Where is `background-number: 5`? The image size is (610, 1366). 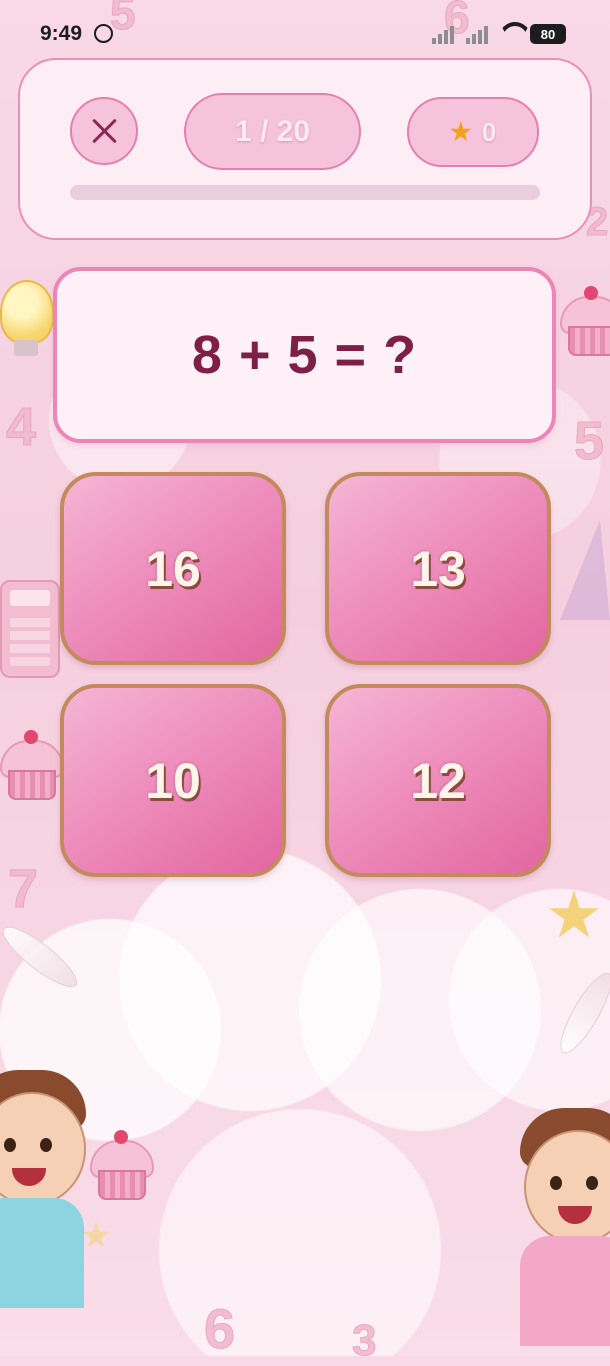 background-number: 5 is located at coordinates (589, 441).